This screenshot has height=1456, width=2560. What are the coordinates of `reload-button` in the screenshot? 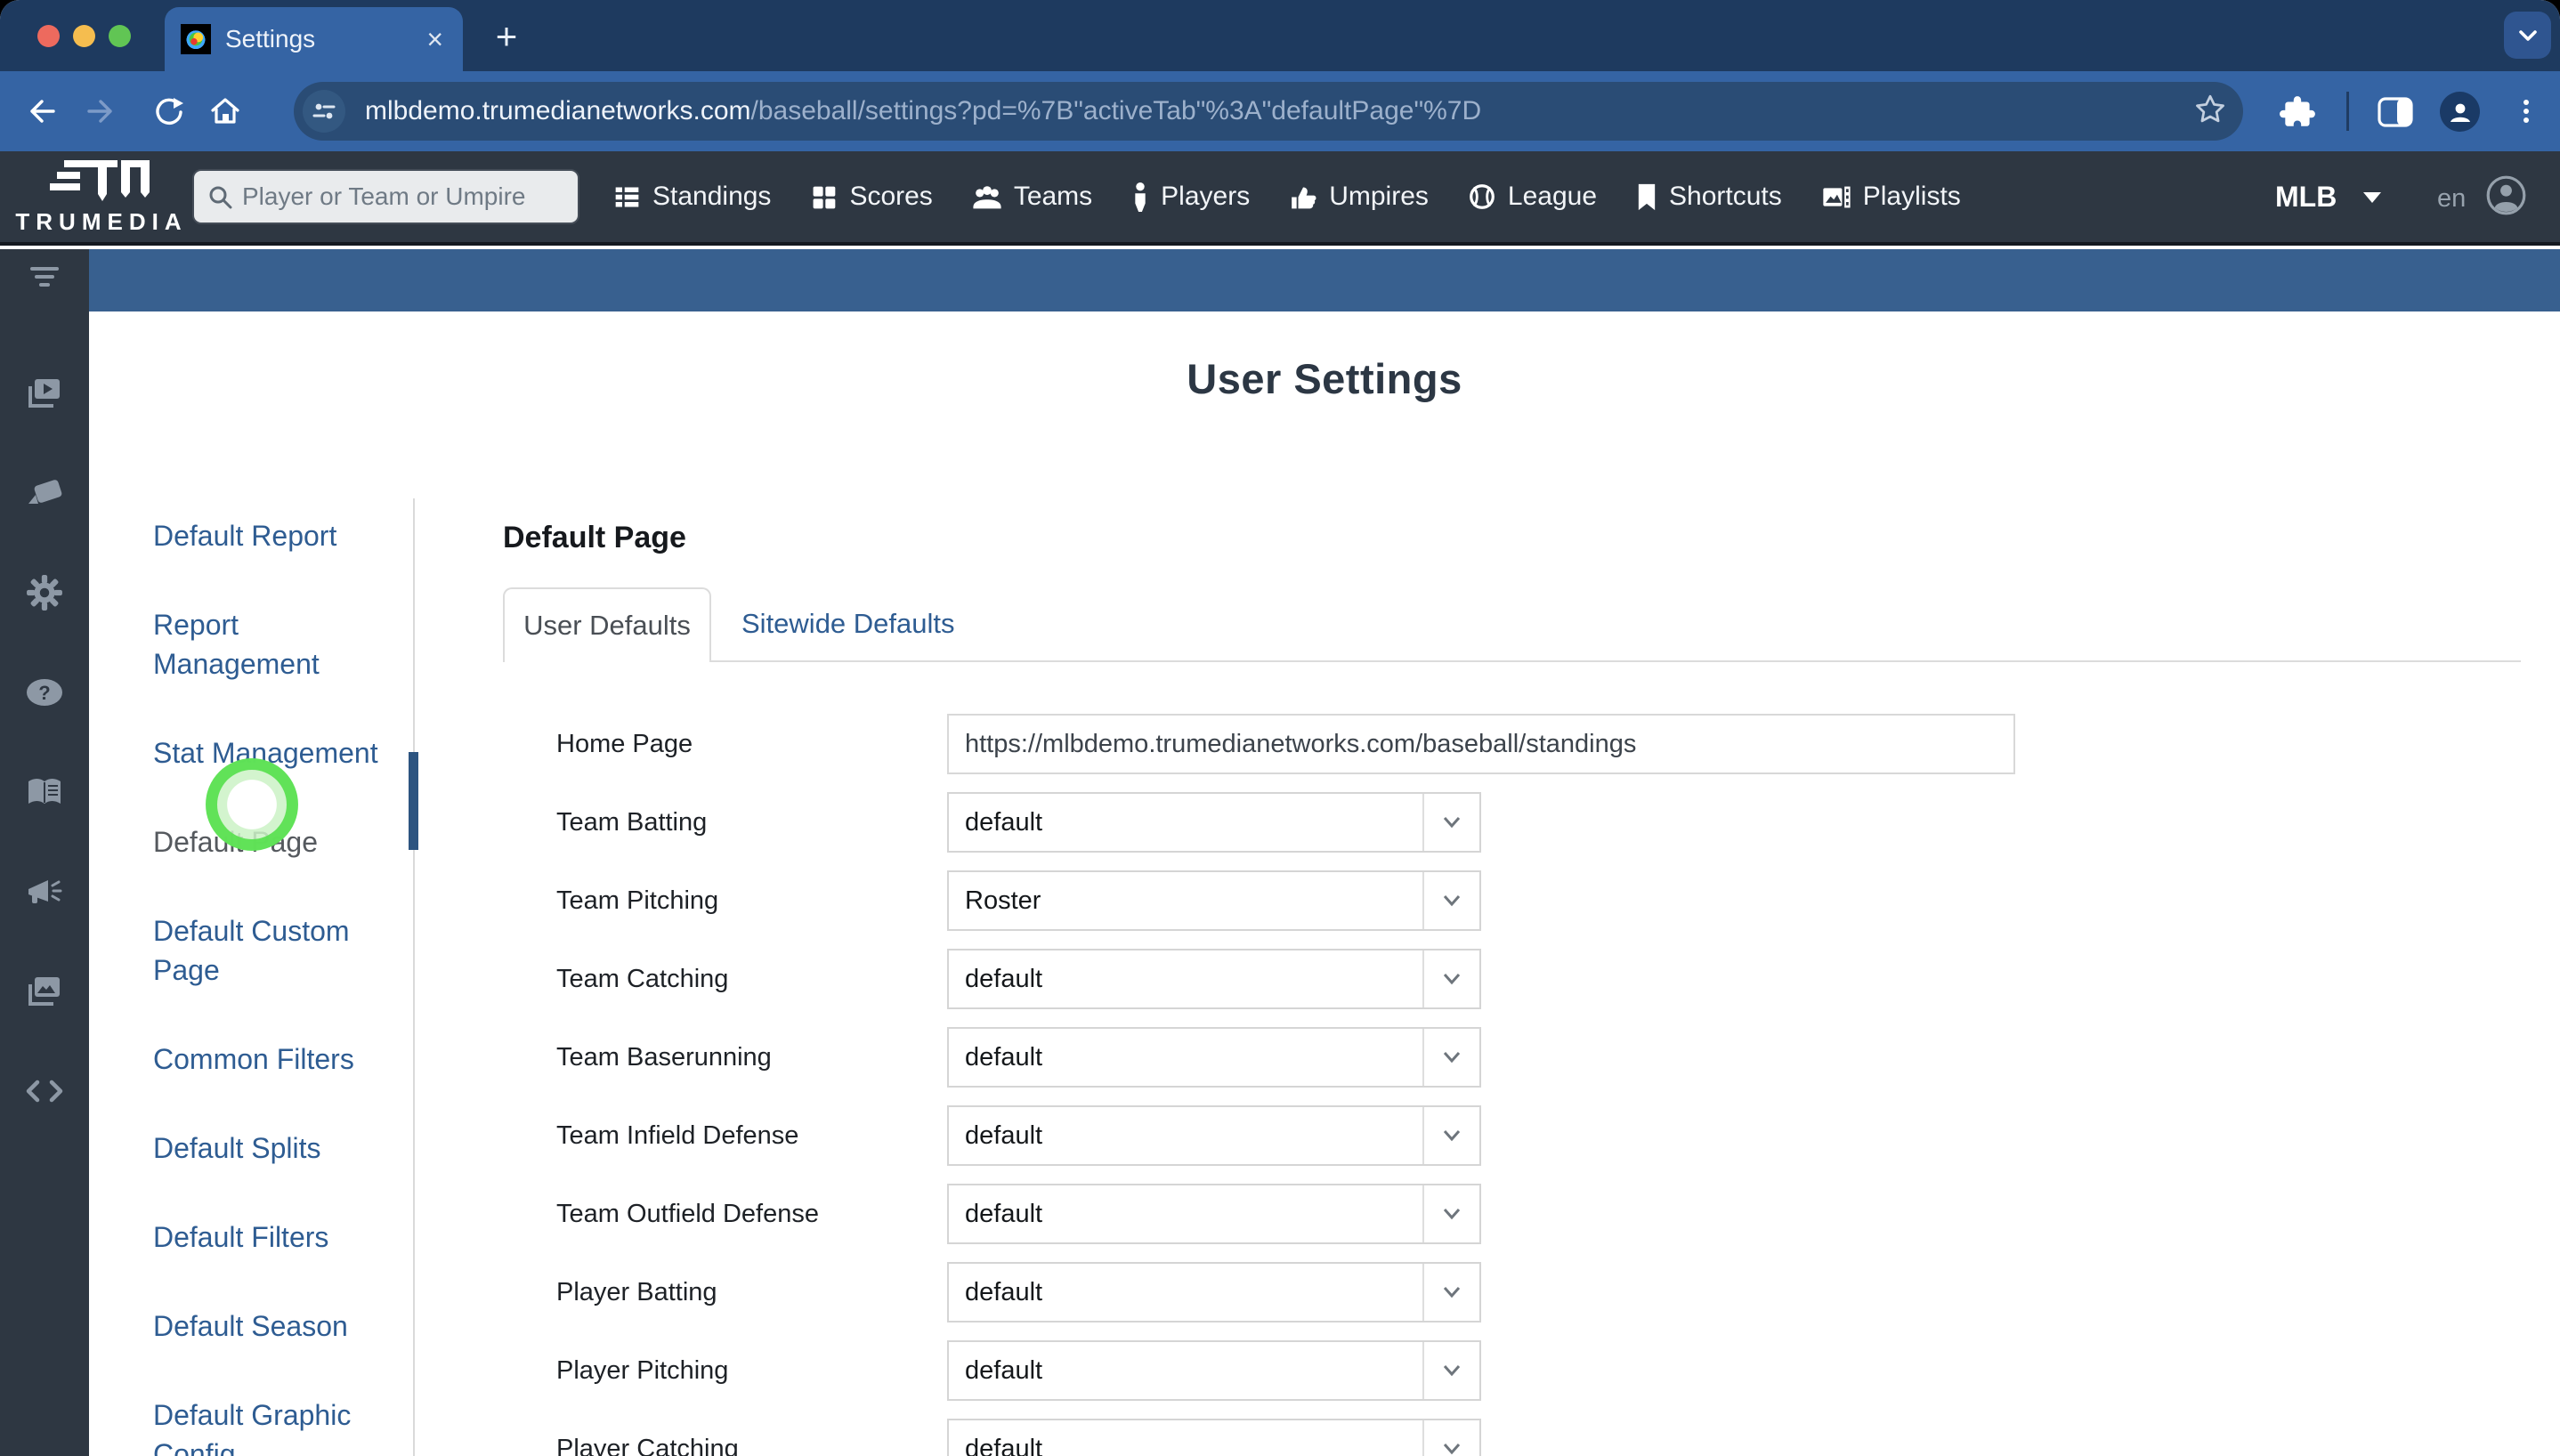 It's located at (167, 111).